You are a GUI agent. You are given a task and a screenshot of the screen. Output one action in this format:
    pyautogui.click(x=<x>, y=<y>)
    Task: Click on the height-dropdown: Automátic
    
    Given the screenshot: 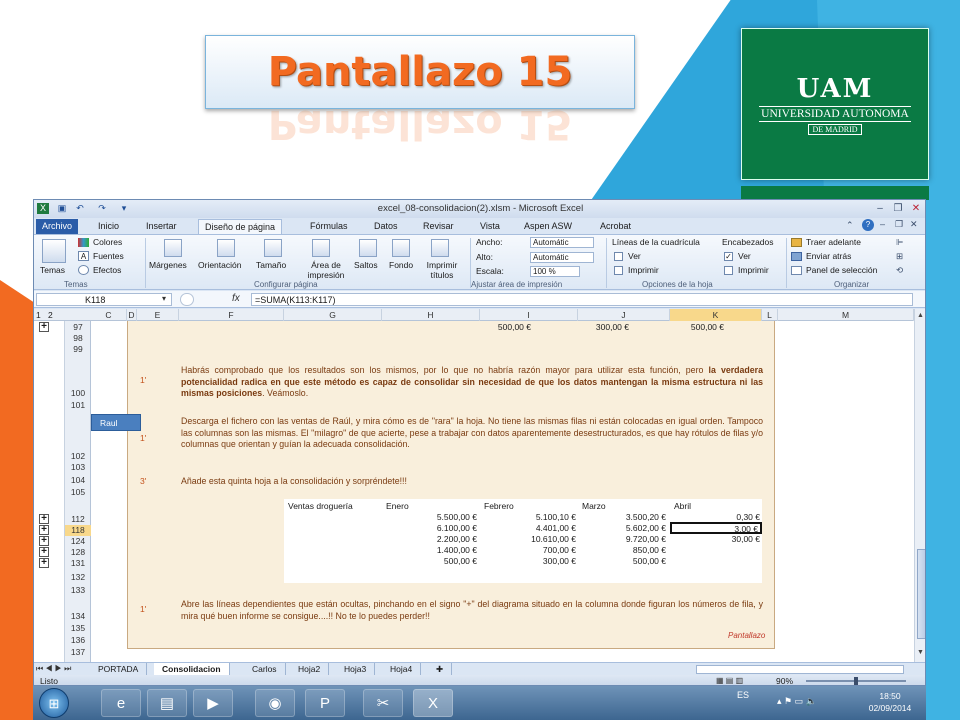 What is the action you would take?
    pyautogui.click(x=562, y=257)
    